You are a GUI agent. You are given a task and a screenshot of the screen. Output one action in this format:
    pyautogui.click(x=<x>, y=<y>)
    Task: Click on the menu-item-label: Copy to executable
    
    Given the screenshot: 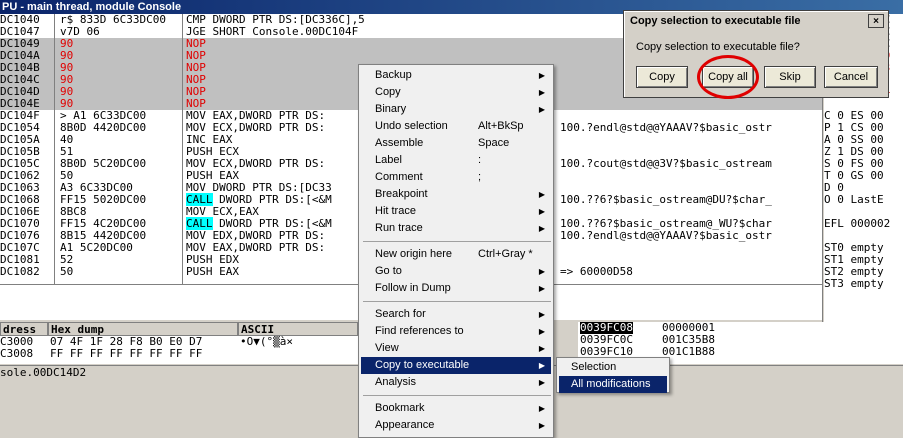 What is the action you would take?
    pyautogui.click(x=422, y=365)
    